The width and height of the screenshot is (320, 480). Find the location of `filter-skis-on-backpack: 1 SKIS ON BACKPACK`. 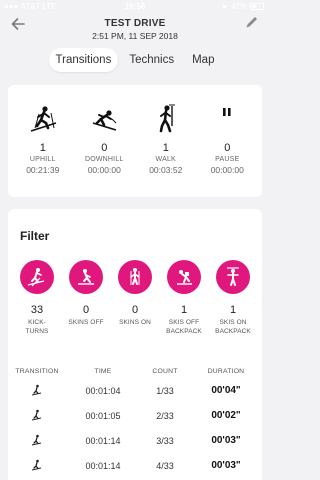

filter-skis-on-backpack: 1 SKIS ON BACKPACK is located at coordinates (233, 298).